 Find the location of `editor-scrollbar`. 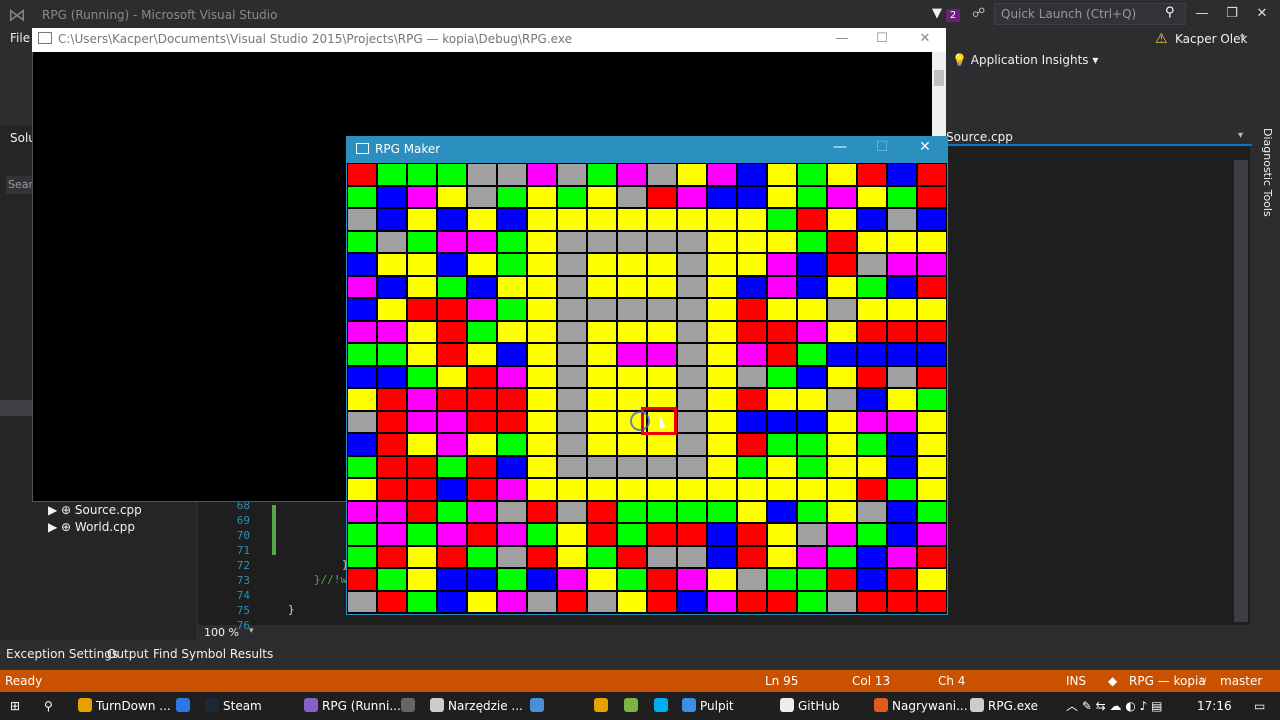

editor-scrollbar is located at coordinates (1241, 391).